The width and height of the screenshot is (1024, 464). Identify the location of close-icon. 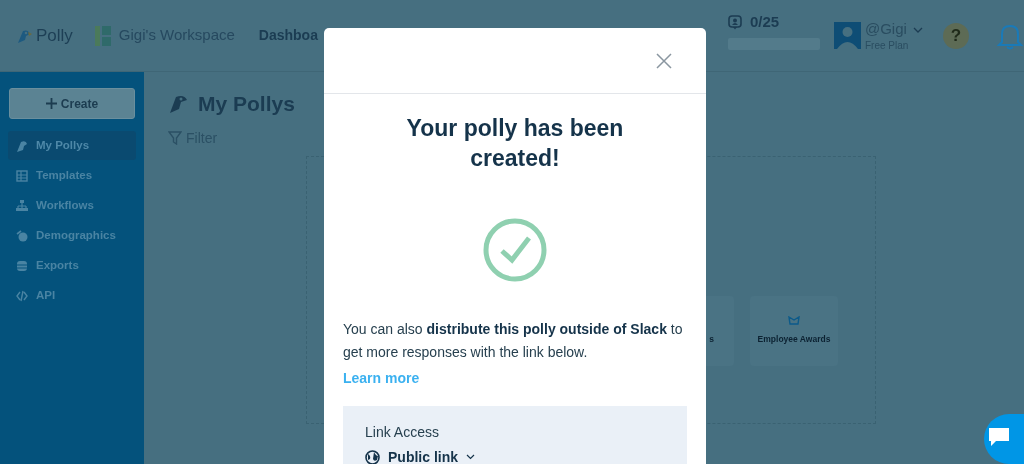
(664, 61).